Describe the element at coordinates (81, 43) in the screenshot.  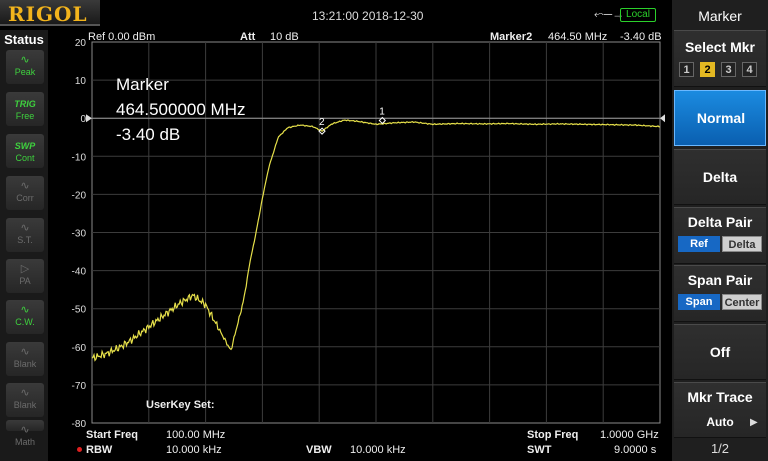
I see `y-tick-label: 20` at that location.